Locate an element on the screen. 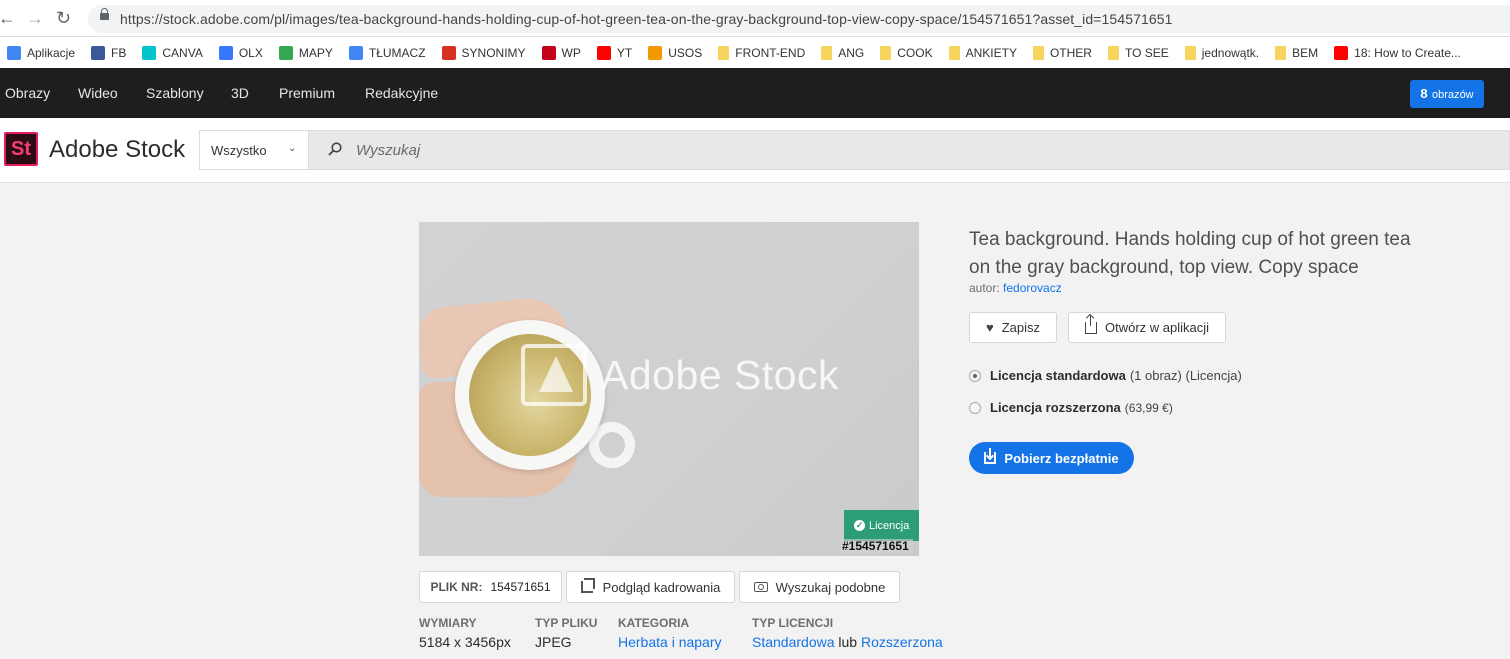 The width and height of the screenshot is (1510, 659). watermark: Adobe Stock is located at coordinates (680, 375).